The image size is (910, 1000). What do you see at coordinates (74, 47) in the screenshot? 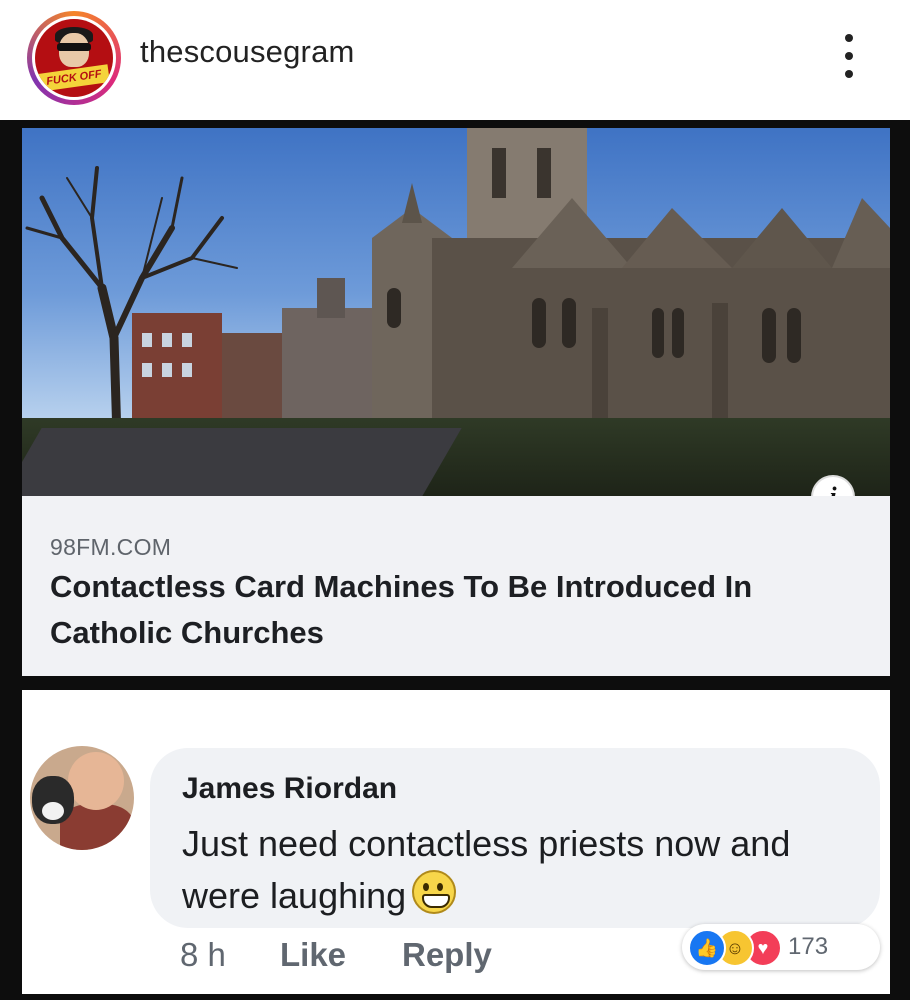
I see `avatar-glasses` at bounding box center [74, 47].